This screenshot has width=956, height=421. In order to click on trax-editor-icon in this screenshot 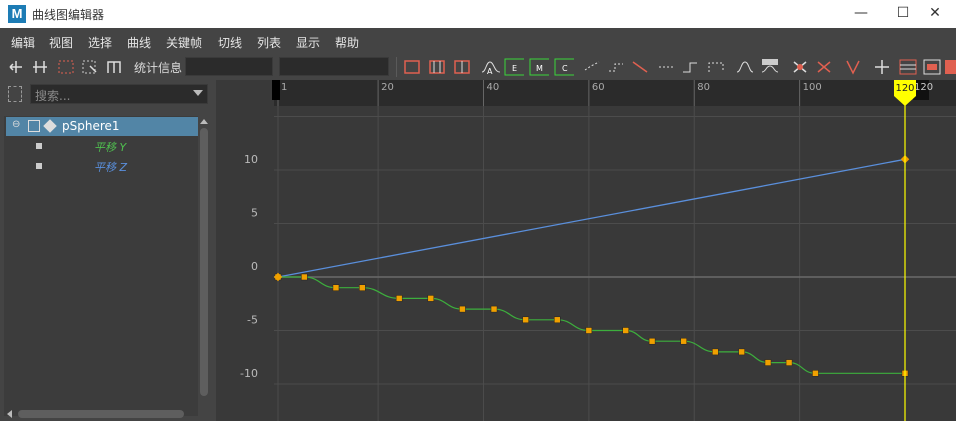, I will do `click(932, 67)`.